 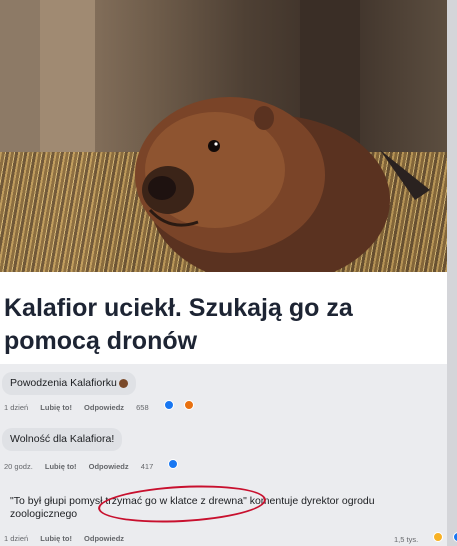 What do you see at coordinates (406, 539) in the screenshot?
I see `reaction-count: 1,5 tys.` at bounding box center [406, 539].